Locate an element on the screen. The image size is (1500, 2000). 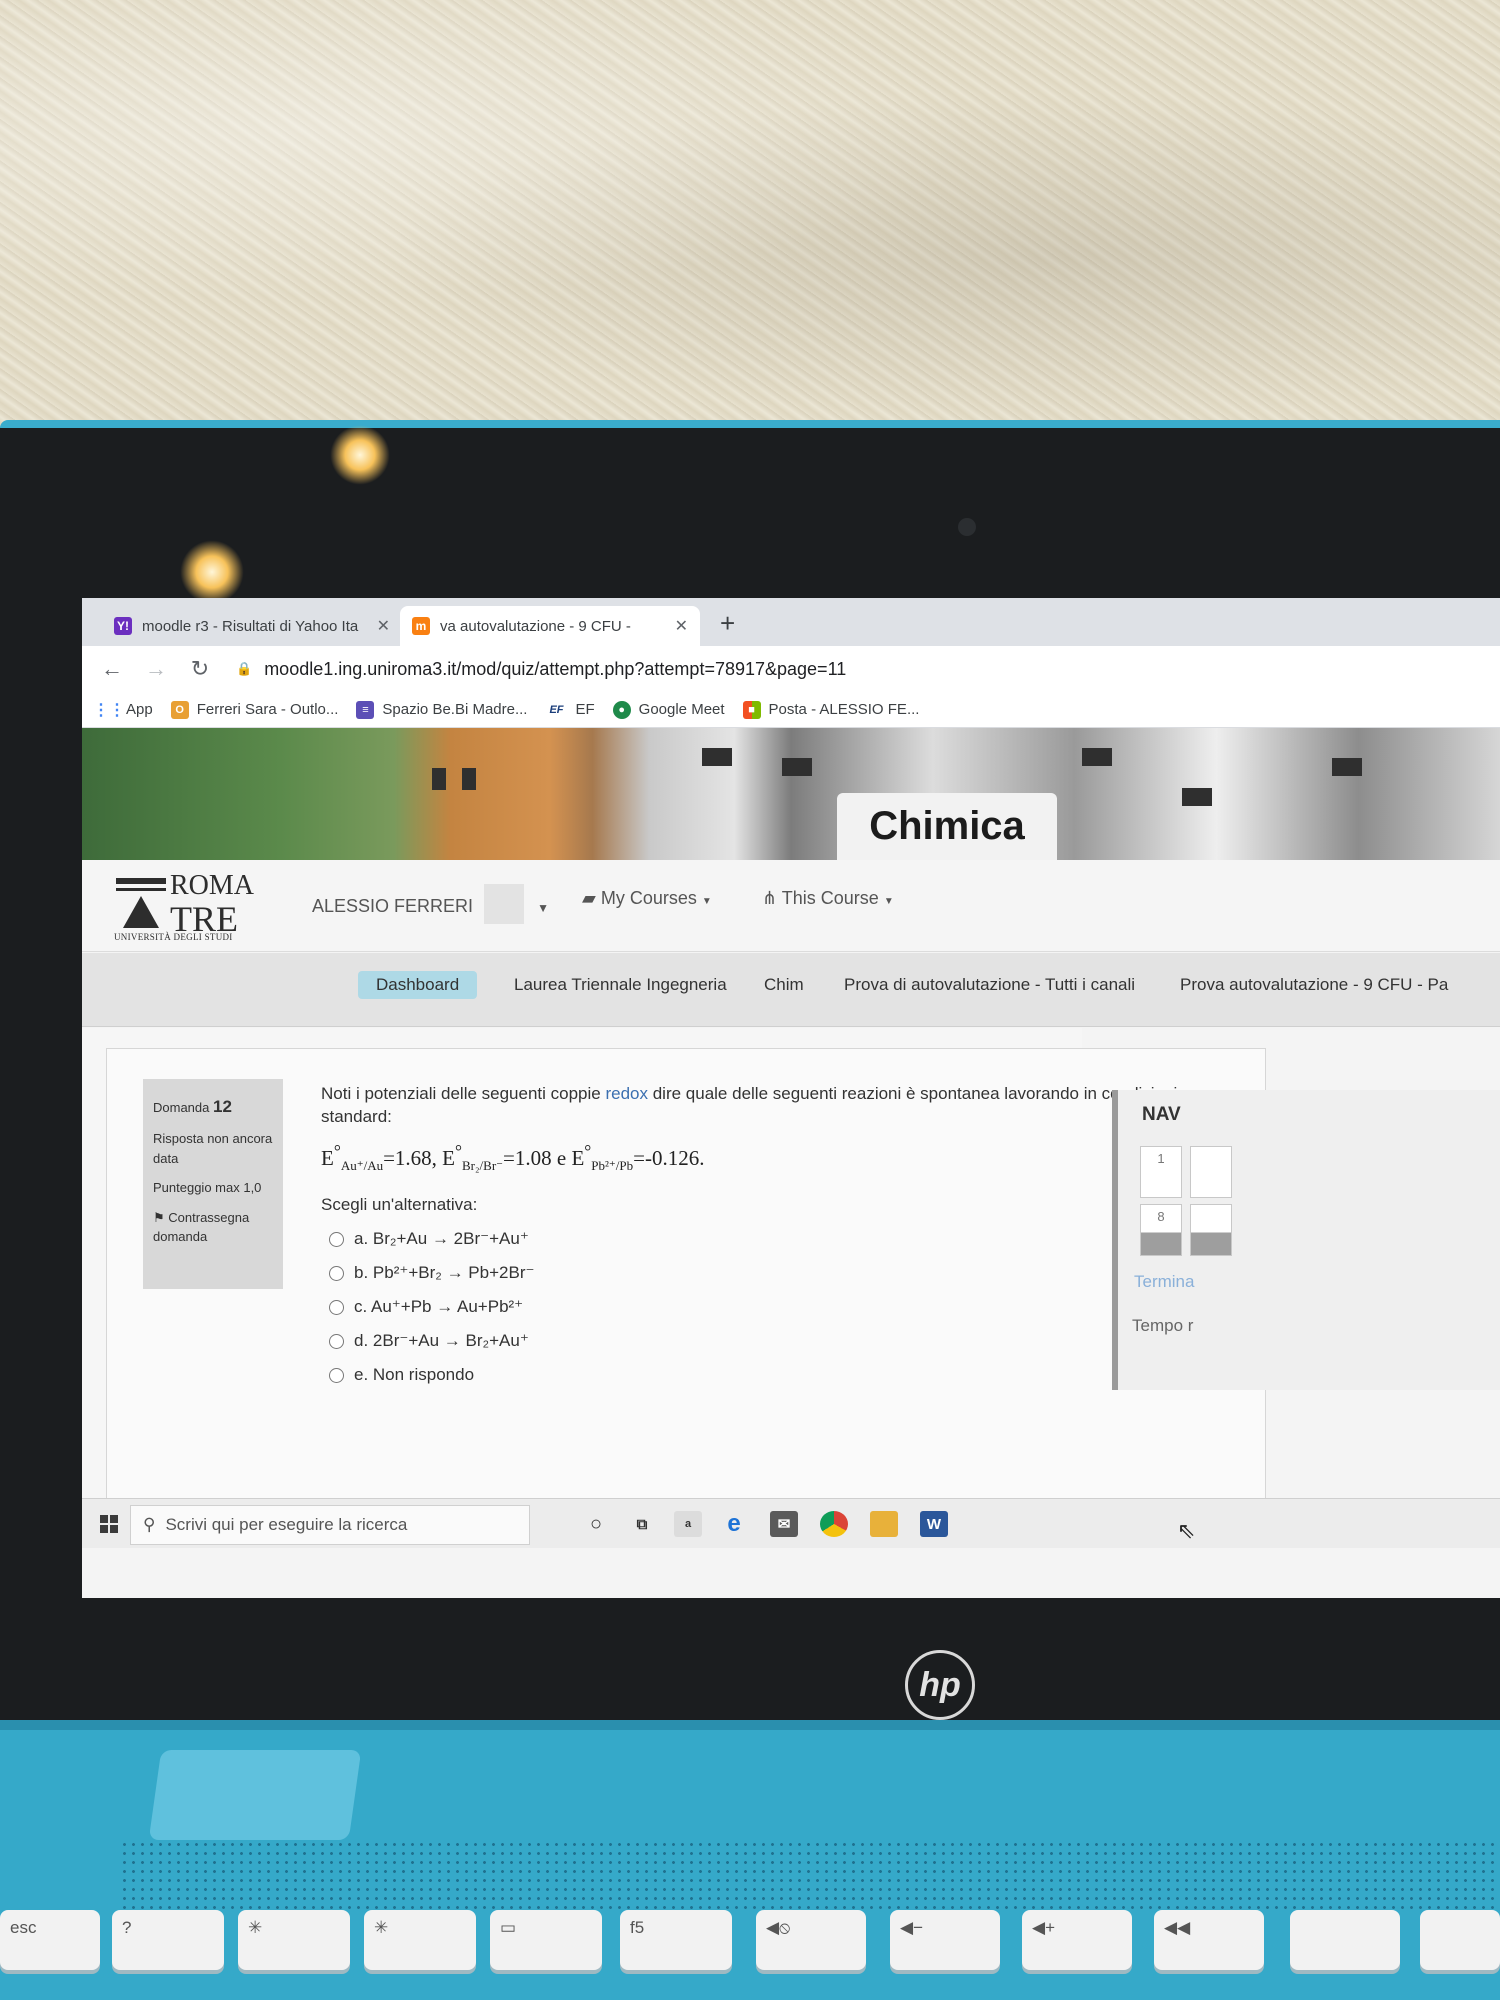
key-f3: ✳ is located at coordinates (420, 1940).